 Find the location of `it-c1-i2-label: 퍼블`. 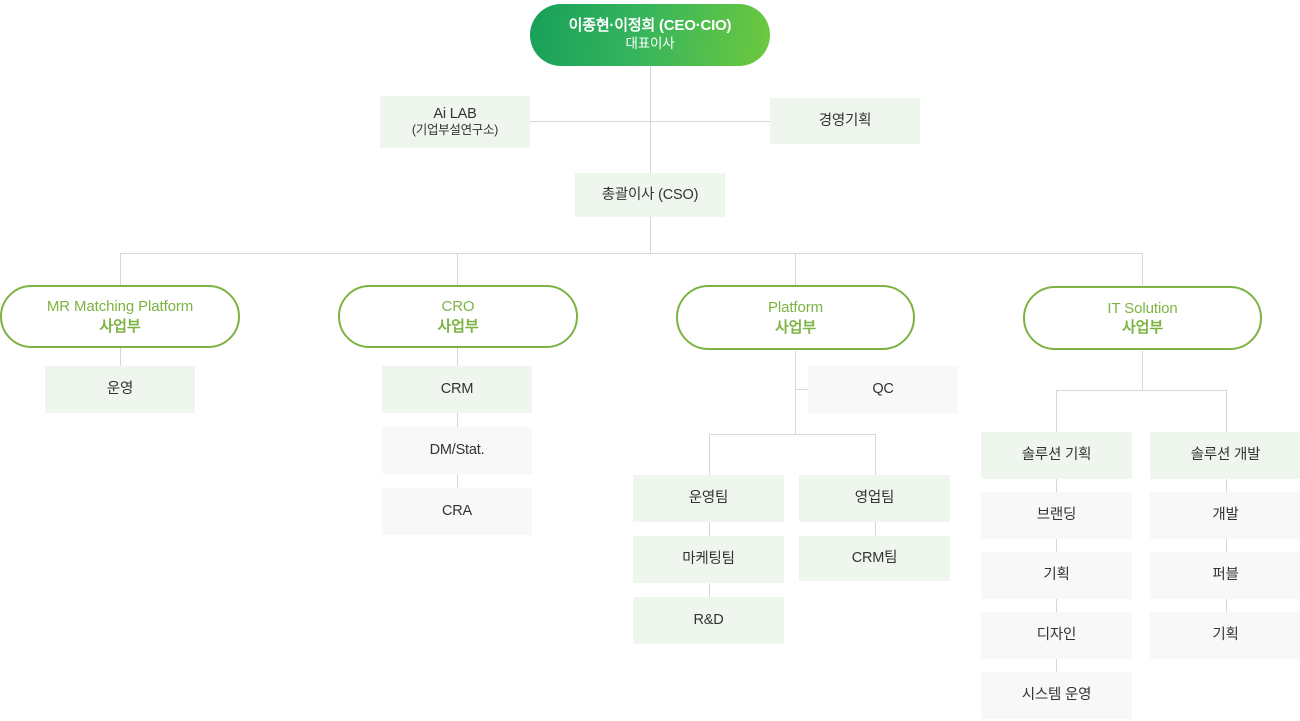

it-c1-i2-label: 퍼블 is located at coordinates (1225, 575).